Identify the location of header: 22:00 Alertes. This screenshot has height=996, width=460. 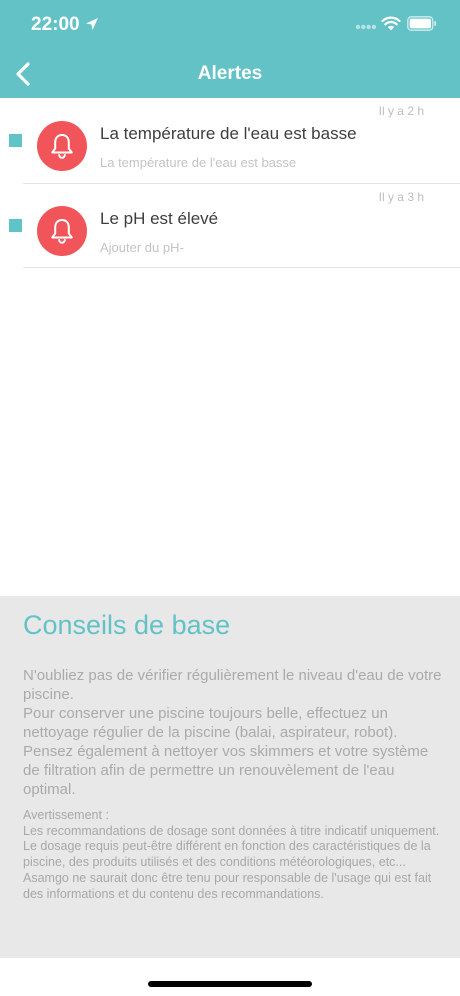
(230, 49).